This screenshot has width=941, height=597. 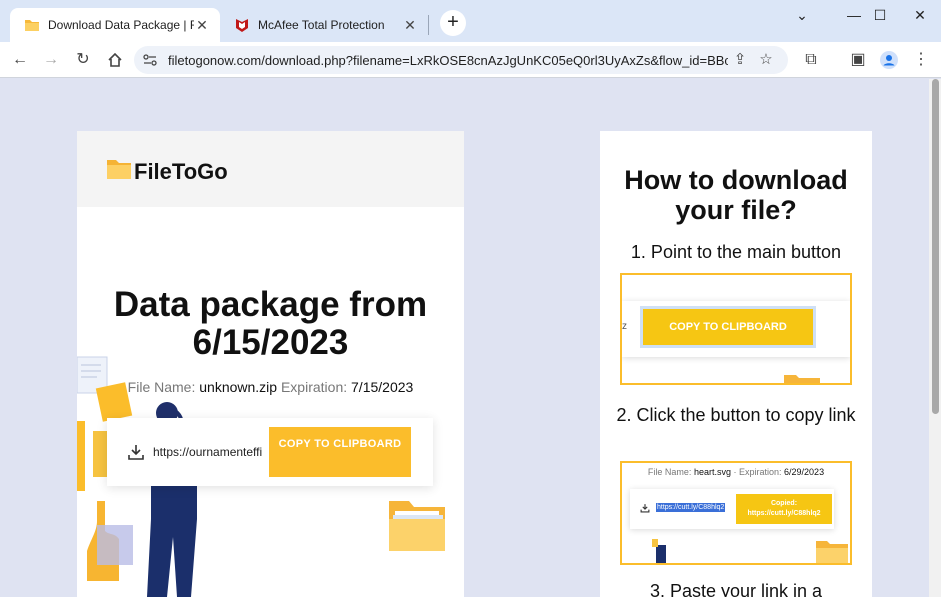 I want to click on mcafee-icon, so click(x=242, y=25).